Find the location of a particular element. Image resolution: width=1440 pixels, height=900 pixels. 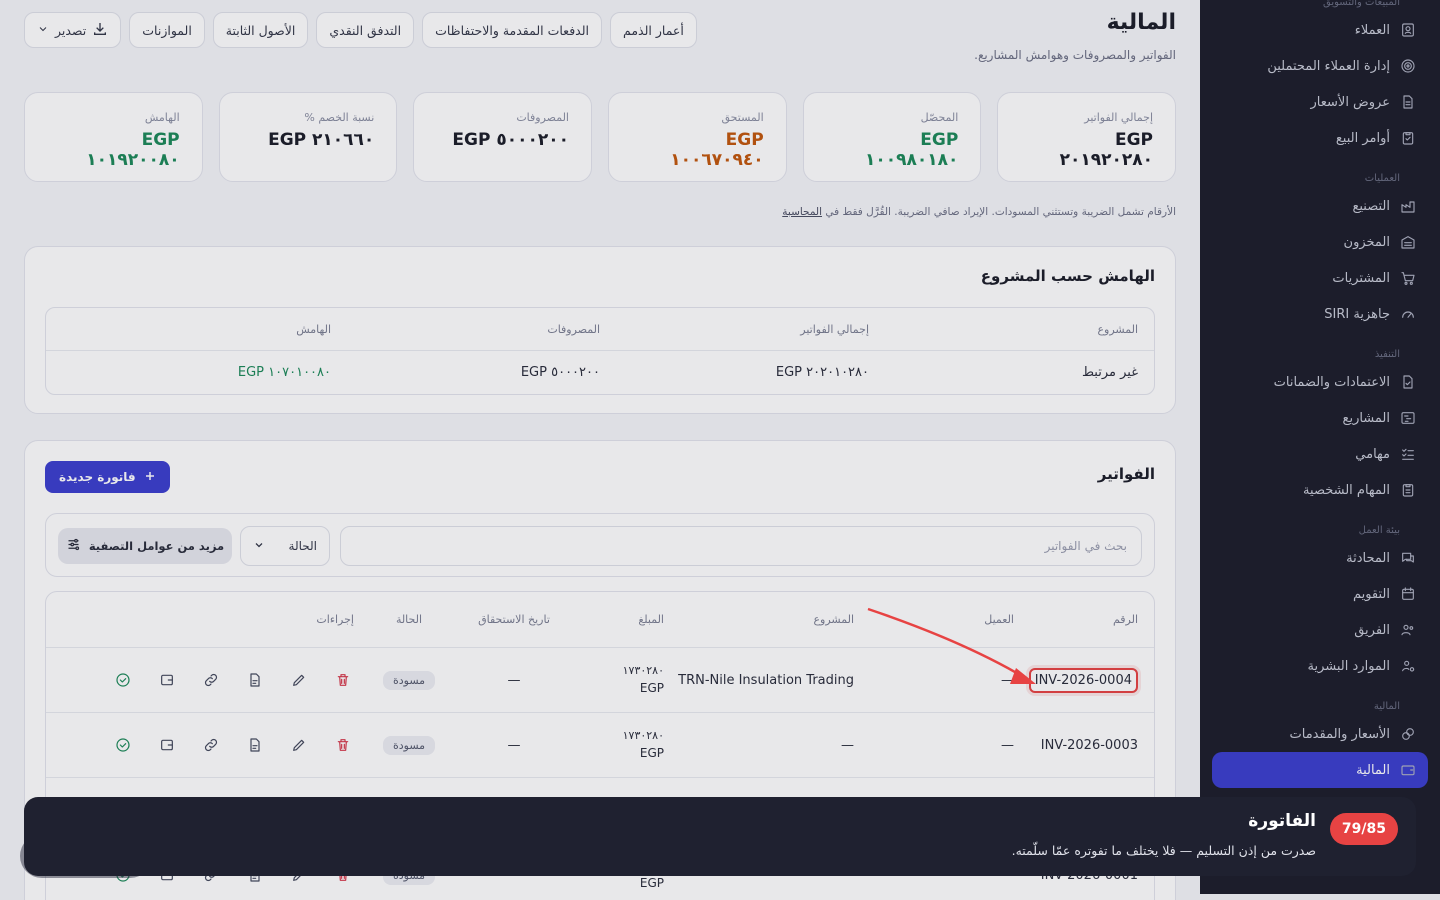

more-filters-label: مزيد من عوامل التصفية is located at coordinates (156, 546).